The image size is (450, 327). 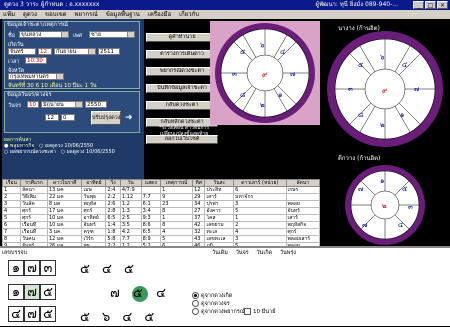 I want to click on table-cell: 17 มค, so click(x=64, y=211).